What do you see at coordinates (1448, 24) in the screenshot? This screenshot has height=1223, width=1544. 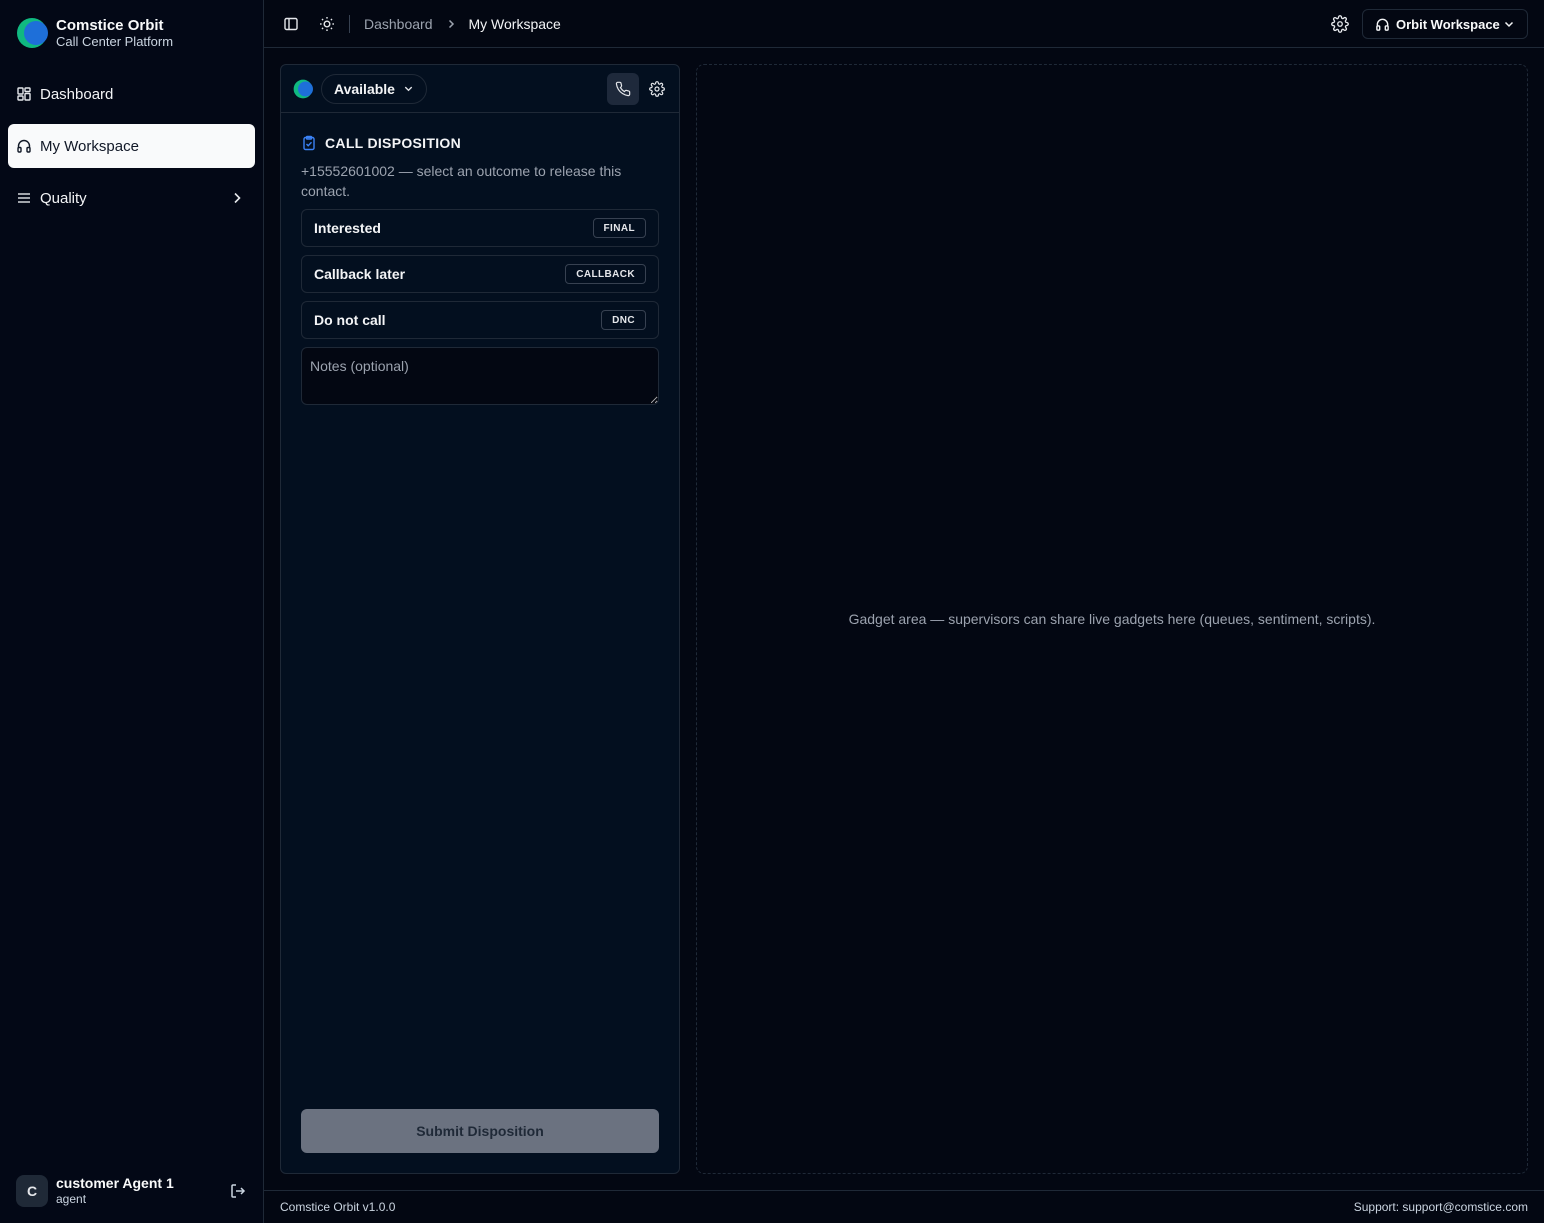 I see `workspace-select-label: Orbit Workspace` at bounding box center [1448, 24].